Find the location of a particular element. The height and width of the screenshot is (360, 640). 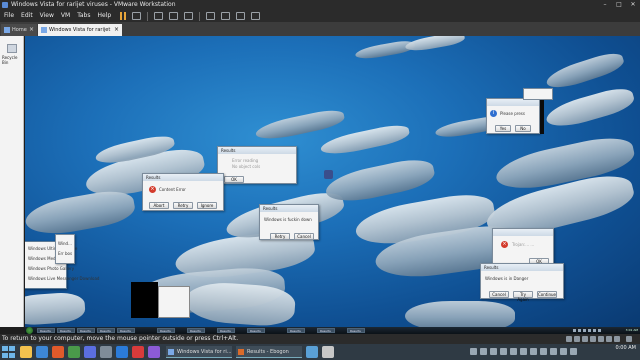

snapshot-manager-icon is located at coordinates (189, 16).